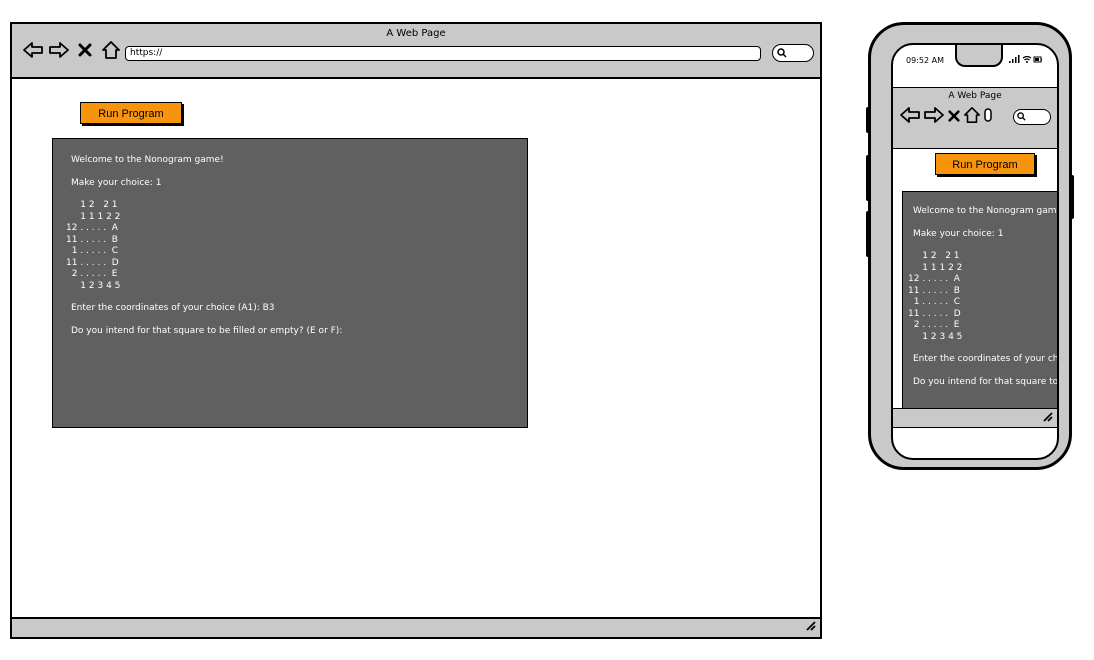 The width and height of the screenshot is (1094, 660). Describe the element at coordinates (443, 53) in the screenshot. I see `url-input: https://` at that location.